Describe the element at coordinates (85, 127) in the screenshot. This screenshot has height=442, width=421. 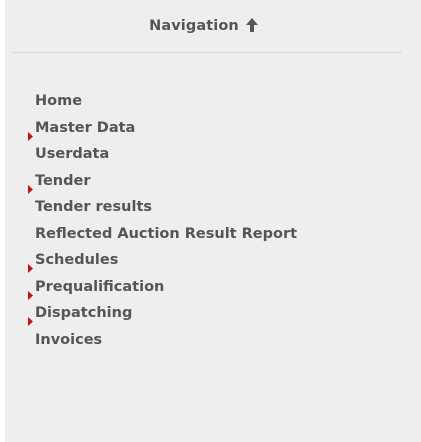
I see `nav-item-label: Master Data` at that location.